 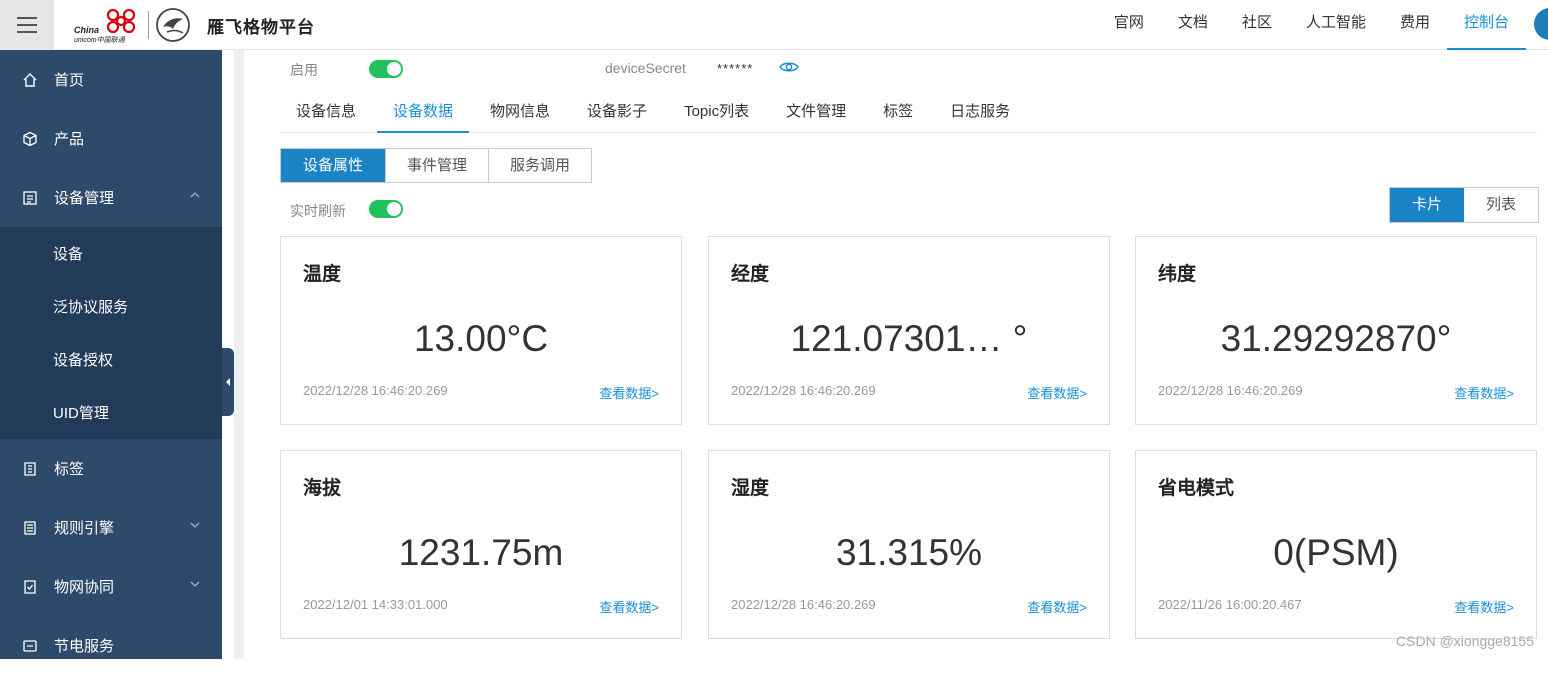 I want to click on view-switch: 卡片 列表, so click(x=1464, y=205).